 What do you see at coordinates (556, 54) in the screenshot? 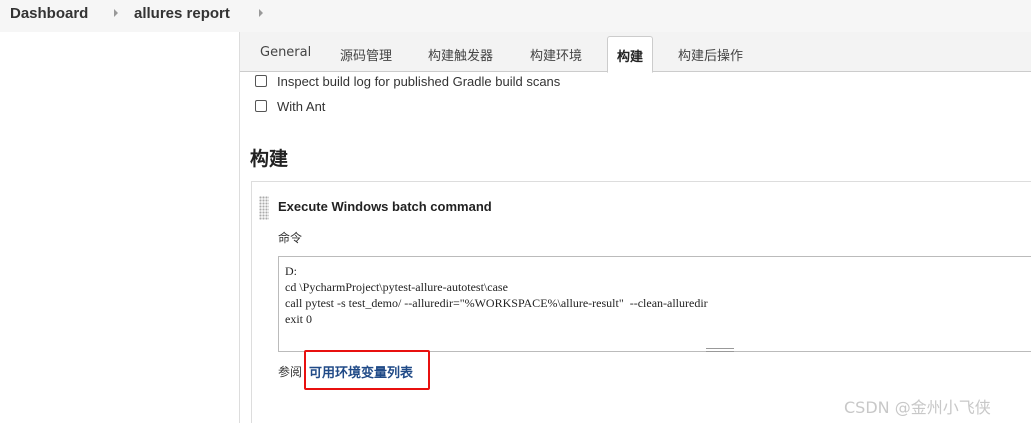
I see `tab-build-environment: 构建环境` at bounding box center [556, 54].